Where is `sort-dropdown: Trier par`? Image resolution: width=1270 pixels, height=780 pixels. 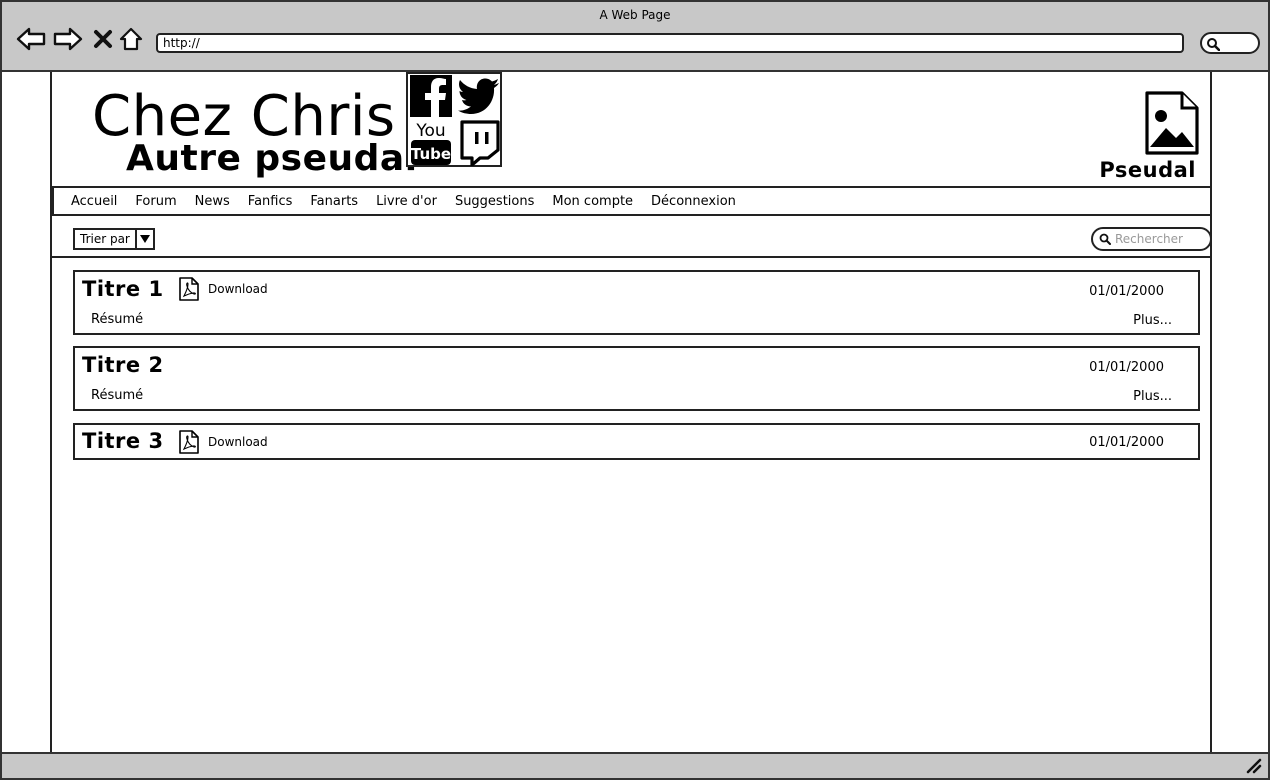 sort-dropdown: Trier par is located at coordinates (114, 239).